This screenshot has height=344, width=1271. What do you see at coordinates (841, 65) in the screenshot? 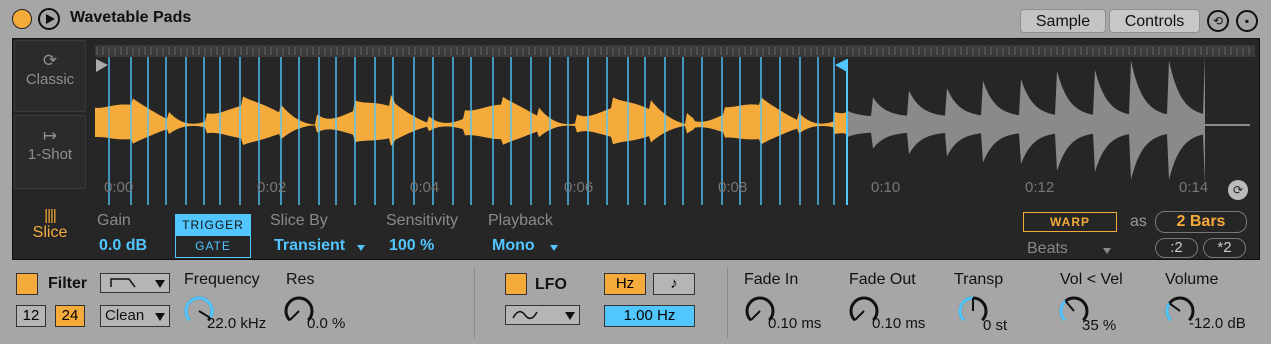
I see `end-marker-flag` at bounding box center [841, 65].